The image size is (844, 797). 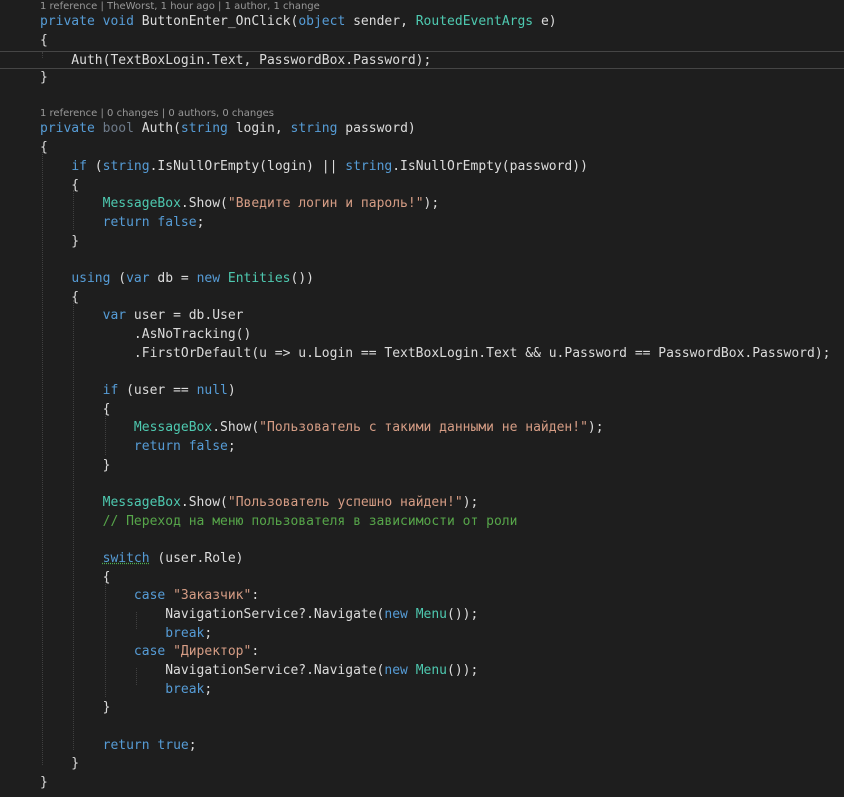 I want to click on code-token: ButtonEnter_OnClick(, so click(x=216, y=21).